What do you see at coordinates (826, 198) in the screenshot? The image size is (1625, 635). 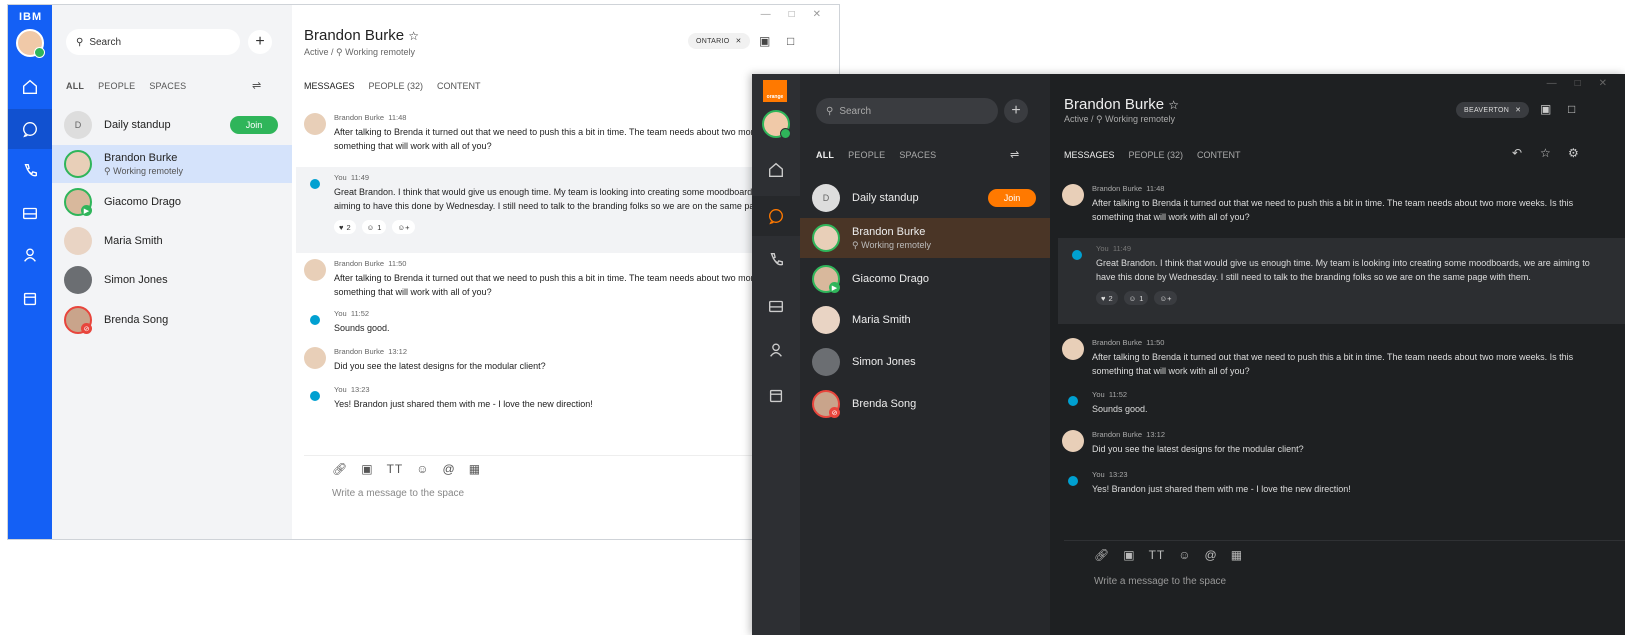 I see `avatar: D` at bounding box center [826, 198].